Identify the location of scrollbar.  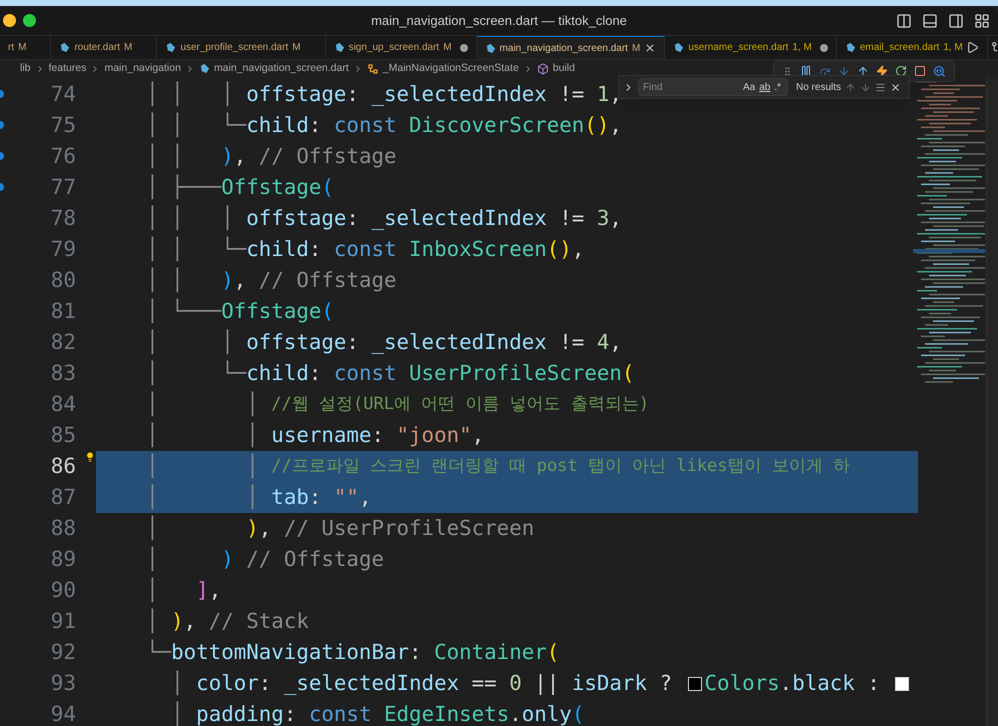
(992, 401).